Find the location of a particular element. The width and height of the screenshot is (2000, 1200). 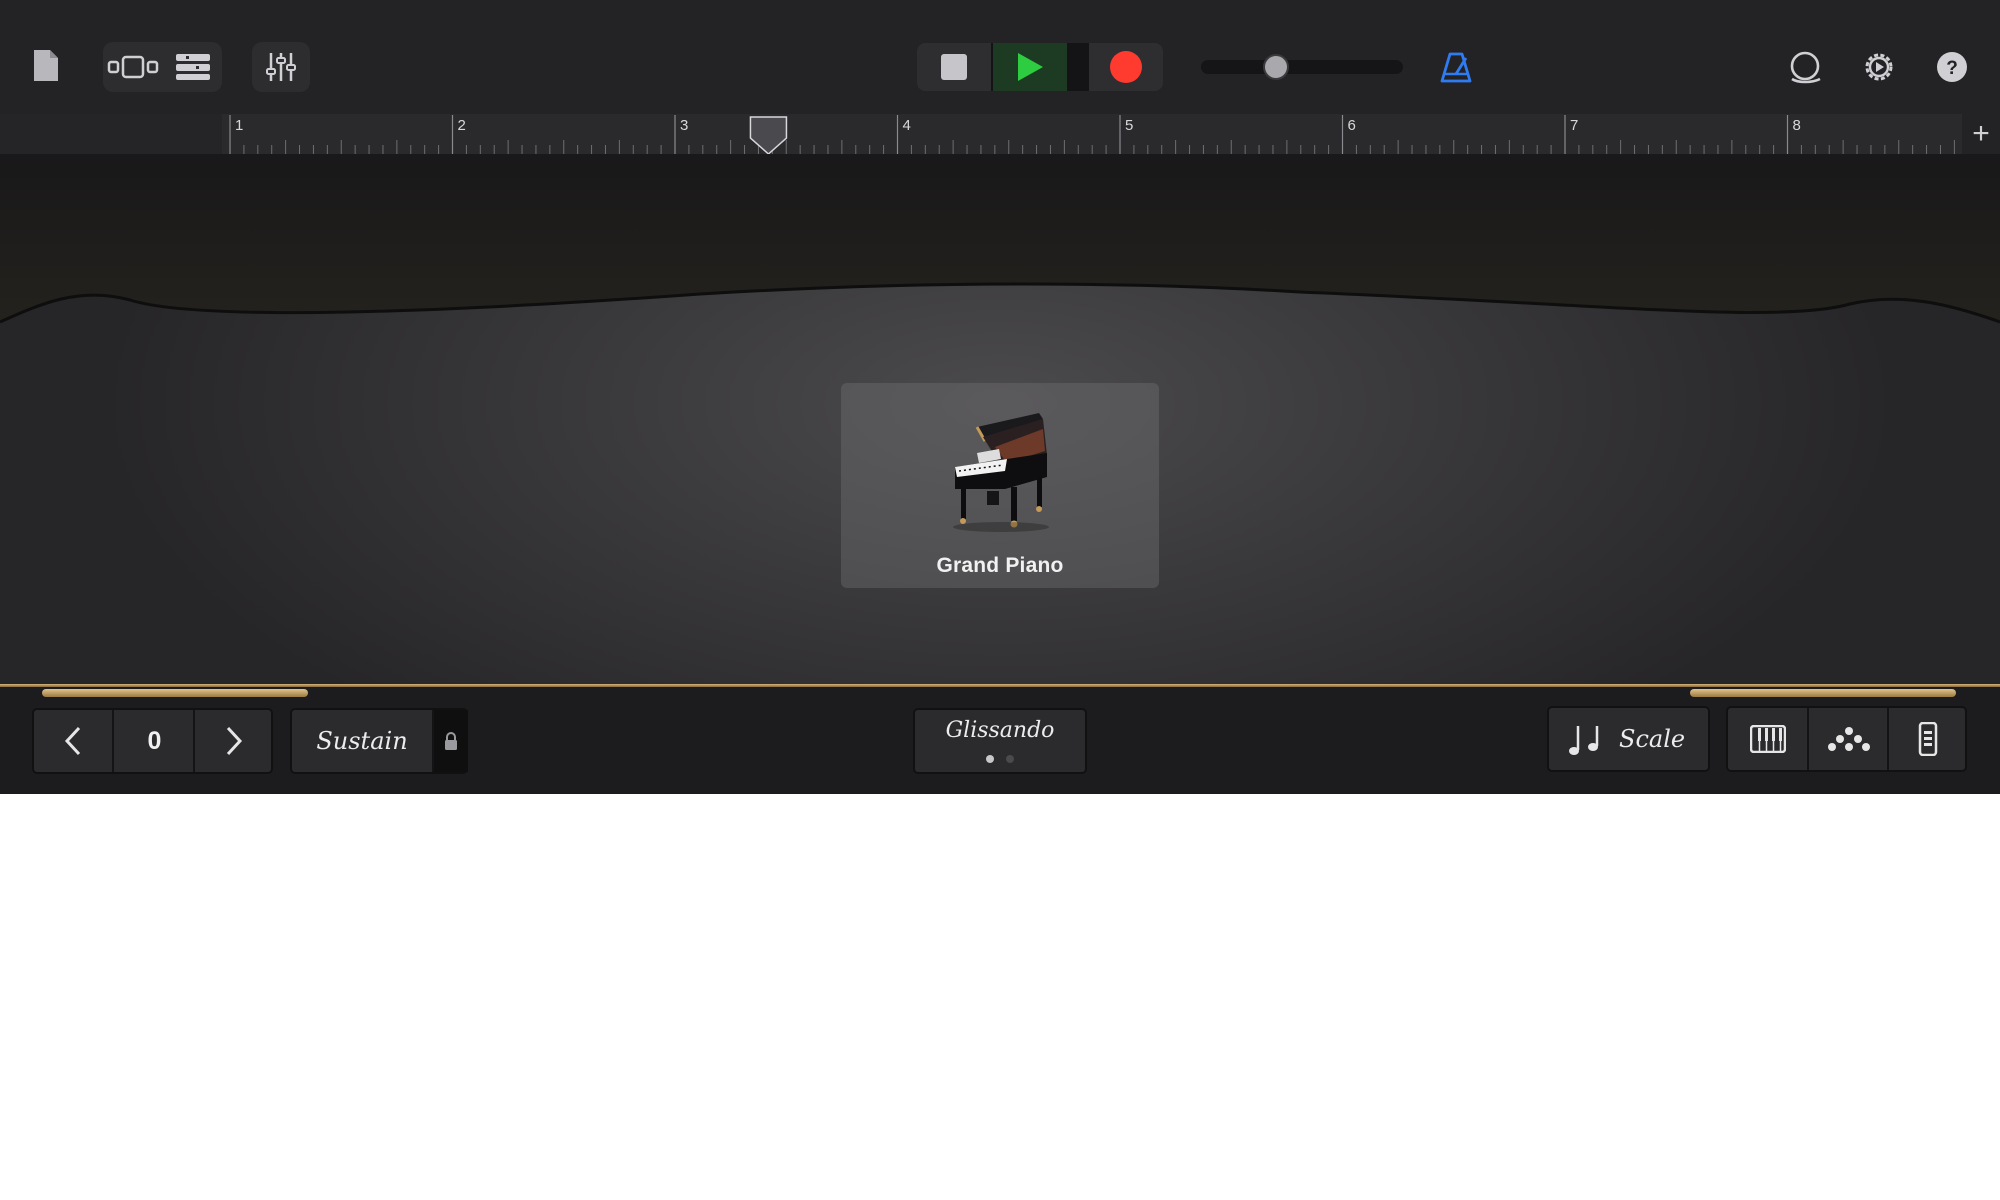

page-dot is located at coordinates (1010, 759).